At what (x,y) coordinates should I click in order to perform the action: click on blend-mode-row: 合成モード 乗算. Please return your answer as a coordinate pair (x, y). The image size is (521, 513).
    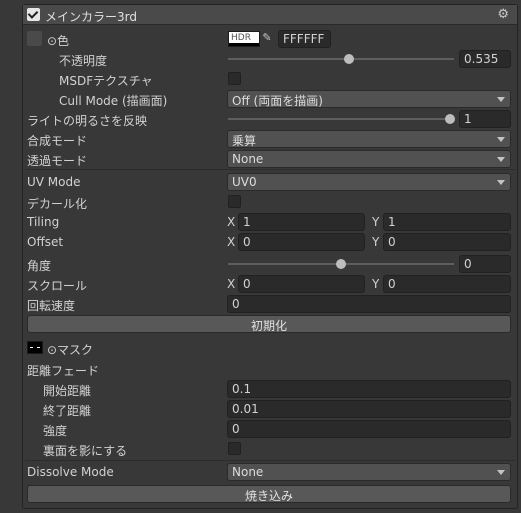
    Looking at the image, I should click on (270, 139).